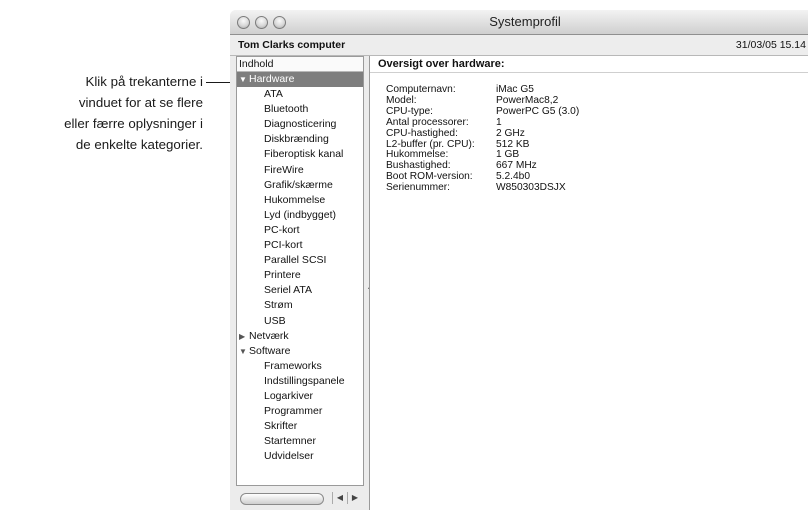 Image resolution: width=808 pixels, height=510 pixels. I want to click on spec-value: iMac G5, so click(515, 89).